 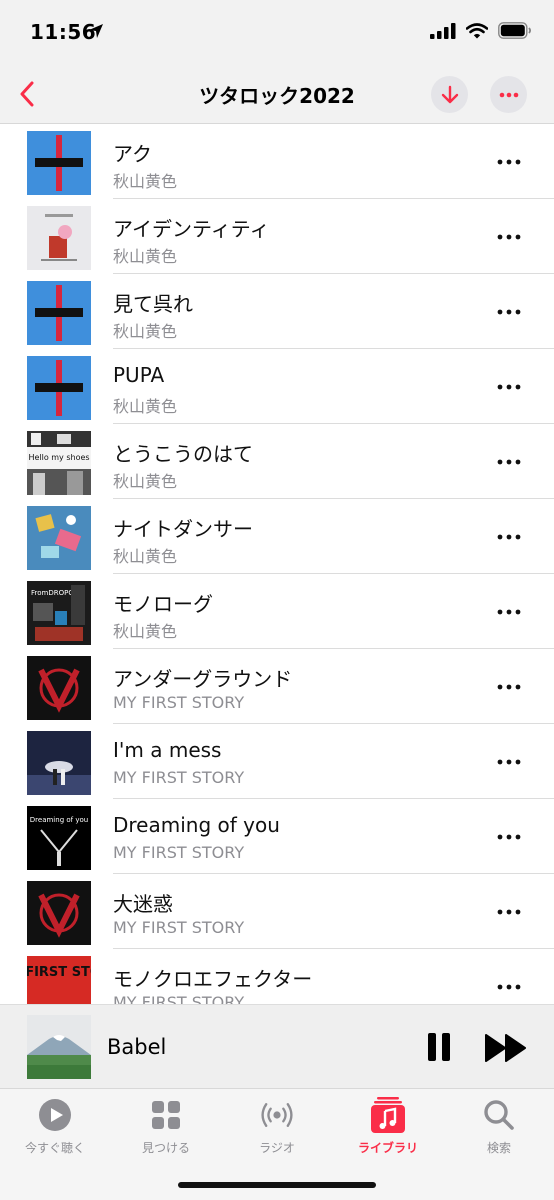 I want to click on mini-player: Babel, so click(x=277, y=1046).